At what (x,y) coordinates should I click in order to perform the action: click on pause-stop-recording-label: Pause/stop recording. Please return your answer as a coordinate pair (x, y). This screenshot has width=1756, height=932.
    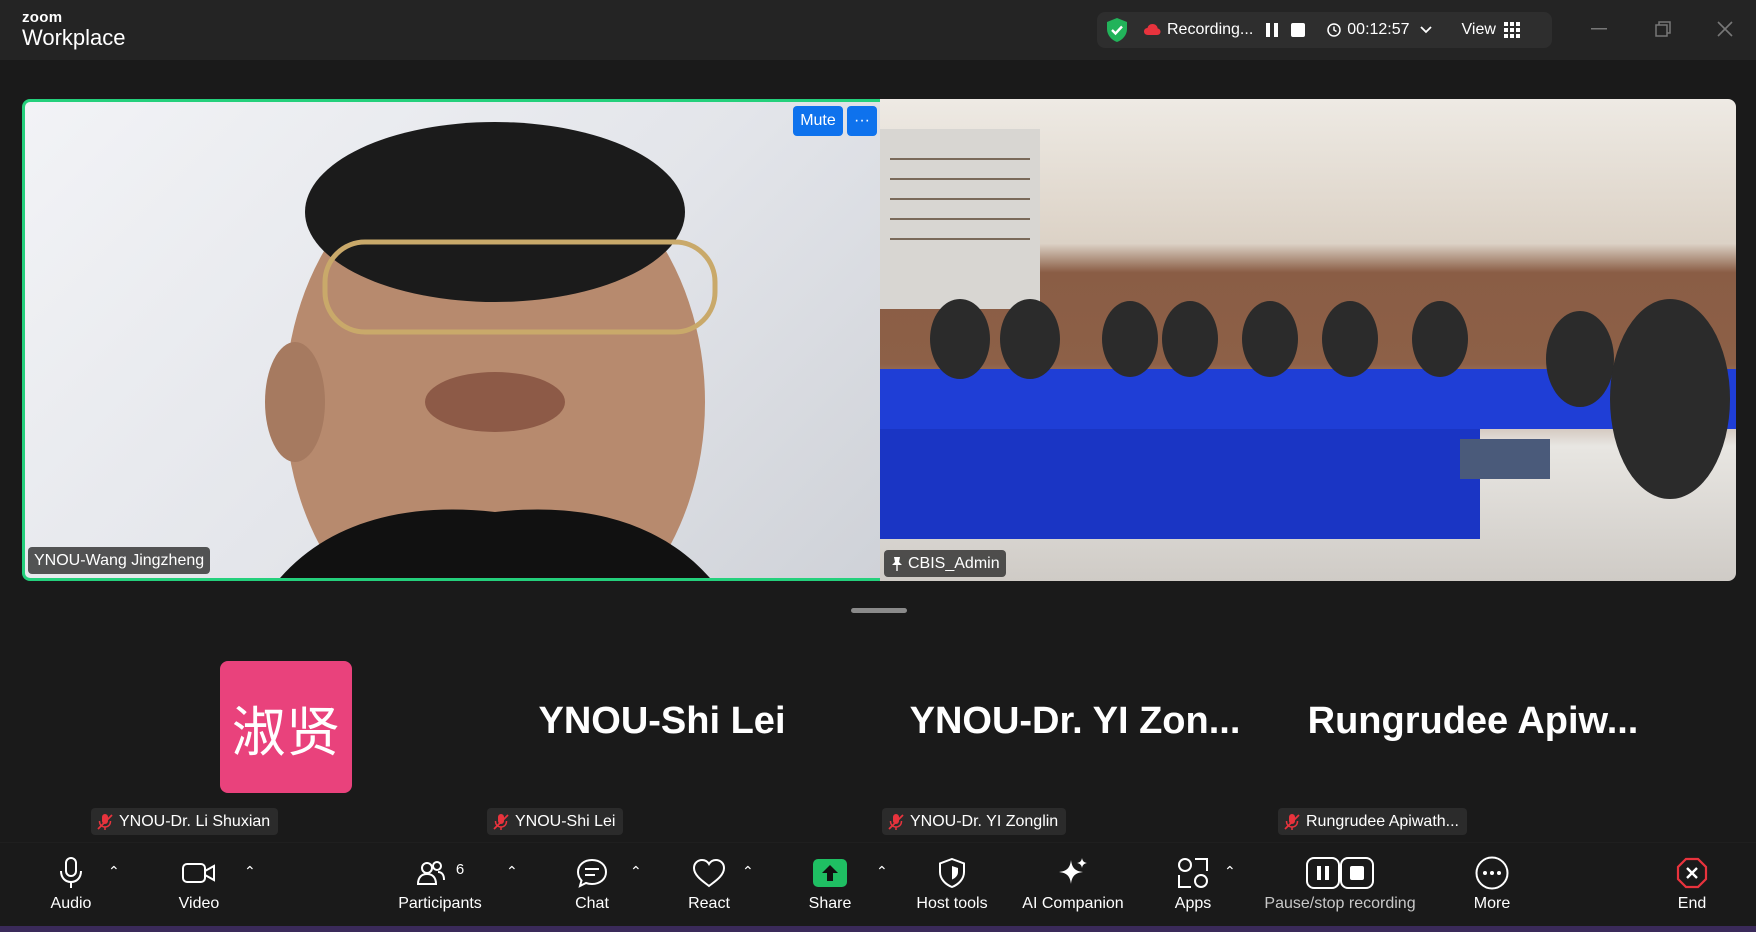
    Looking at the image, I should click on (1340, 903).